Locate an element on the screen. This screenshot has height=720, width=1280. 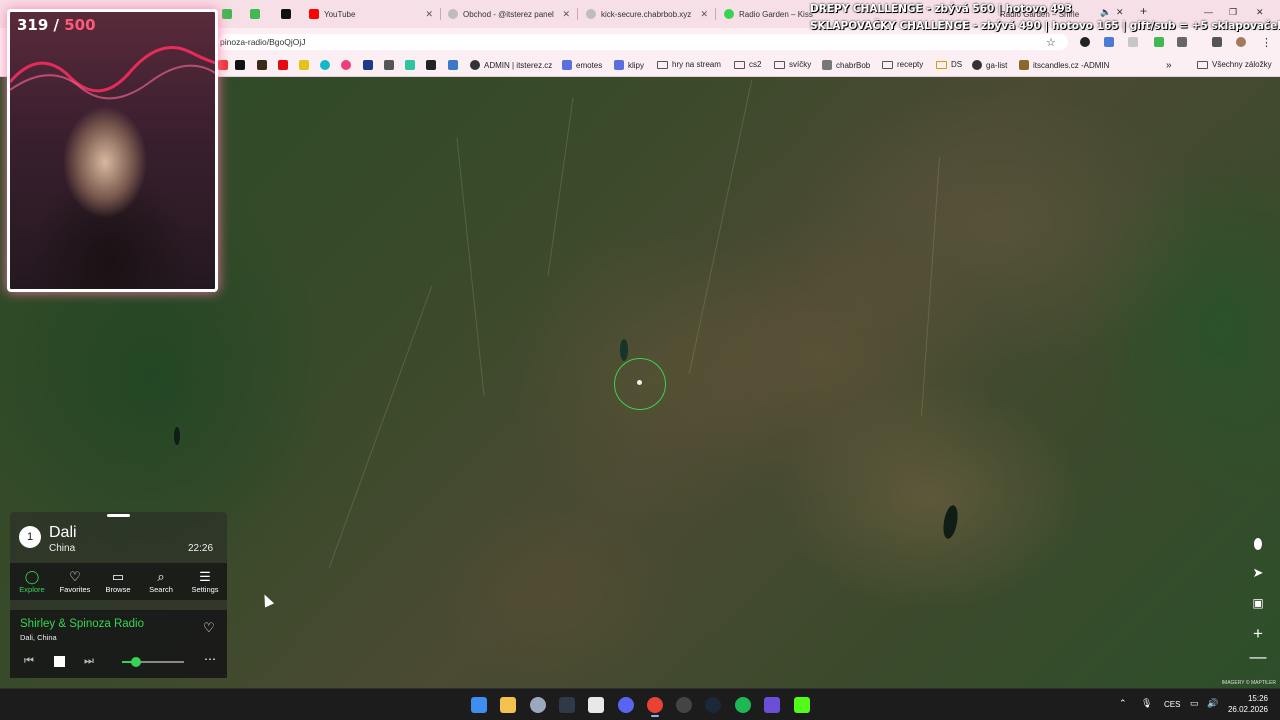
bookmark-admin-itsterez: ADMIN | itsterez.cz is located at coordinates (511, 65).